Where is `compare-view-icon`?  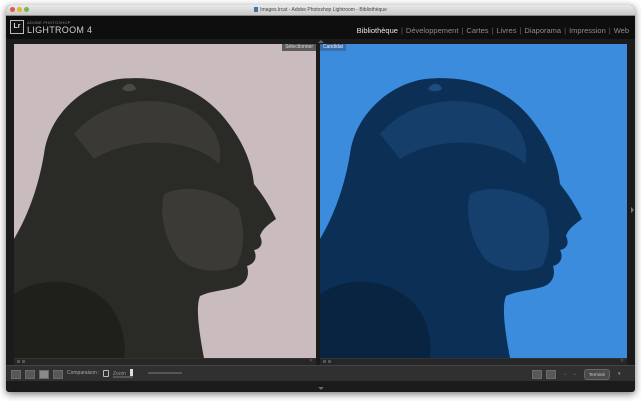 compare-view-icon is located at coordinates (44, 374).